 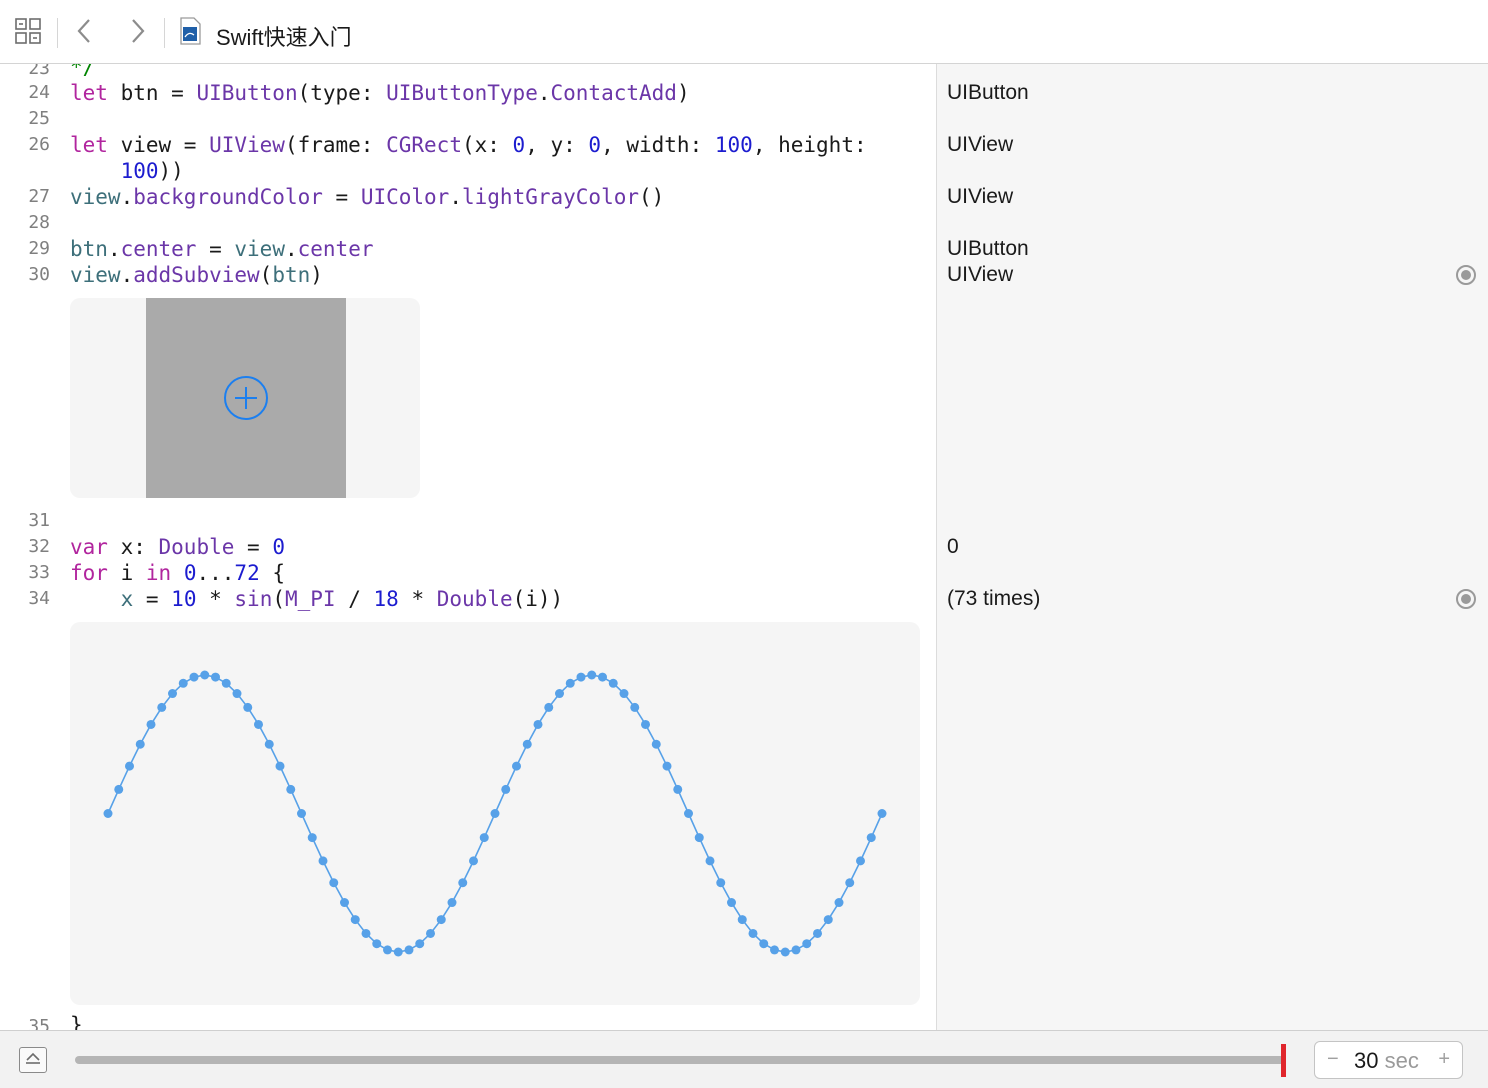 I want to click on file-title: Swift快速入门, so click(x=284, y=37).